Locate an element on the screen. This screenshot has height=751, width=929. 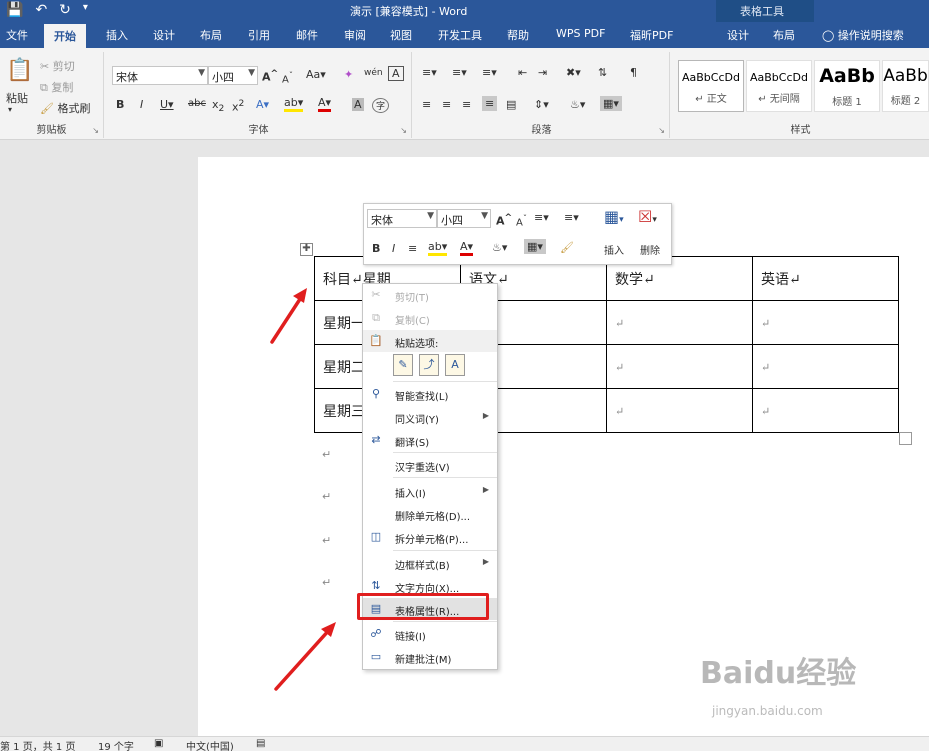
status-page: 第 1 页，共 1 页 is located at coordinates (37, 744).